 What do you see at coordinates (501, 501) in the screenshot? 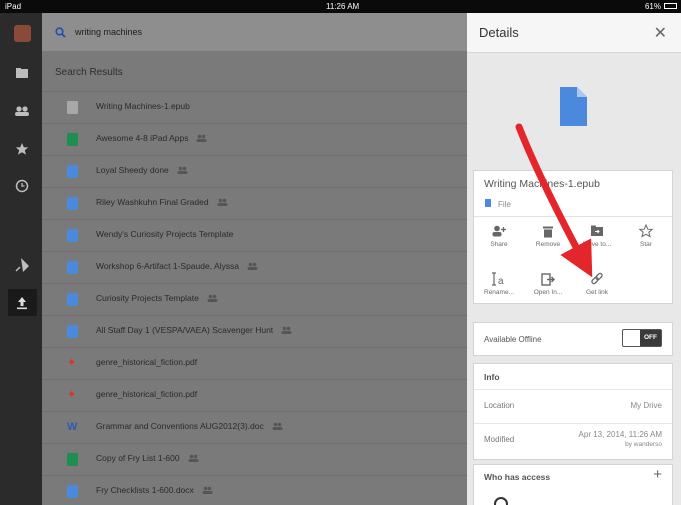
I see `person-avatar` at bounding box center [501, 501].